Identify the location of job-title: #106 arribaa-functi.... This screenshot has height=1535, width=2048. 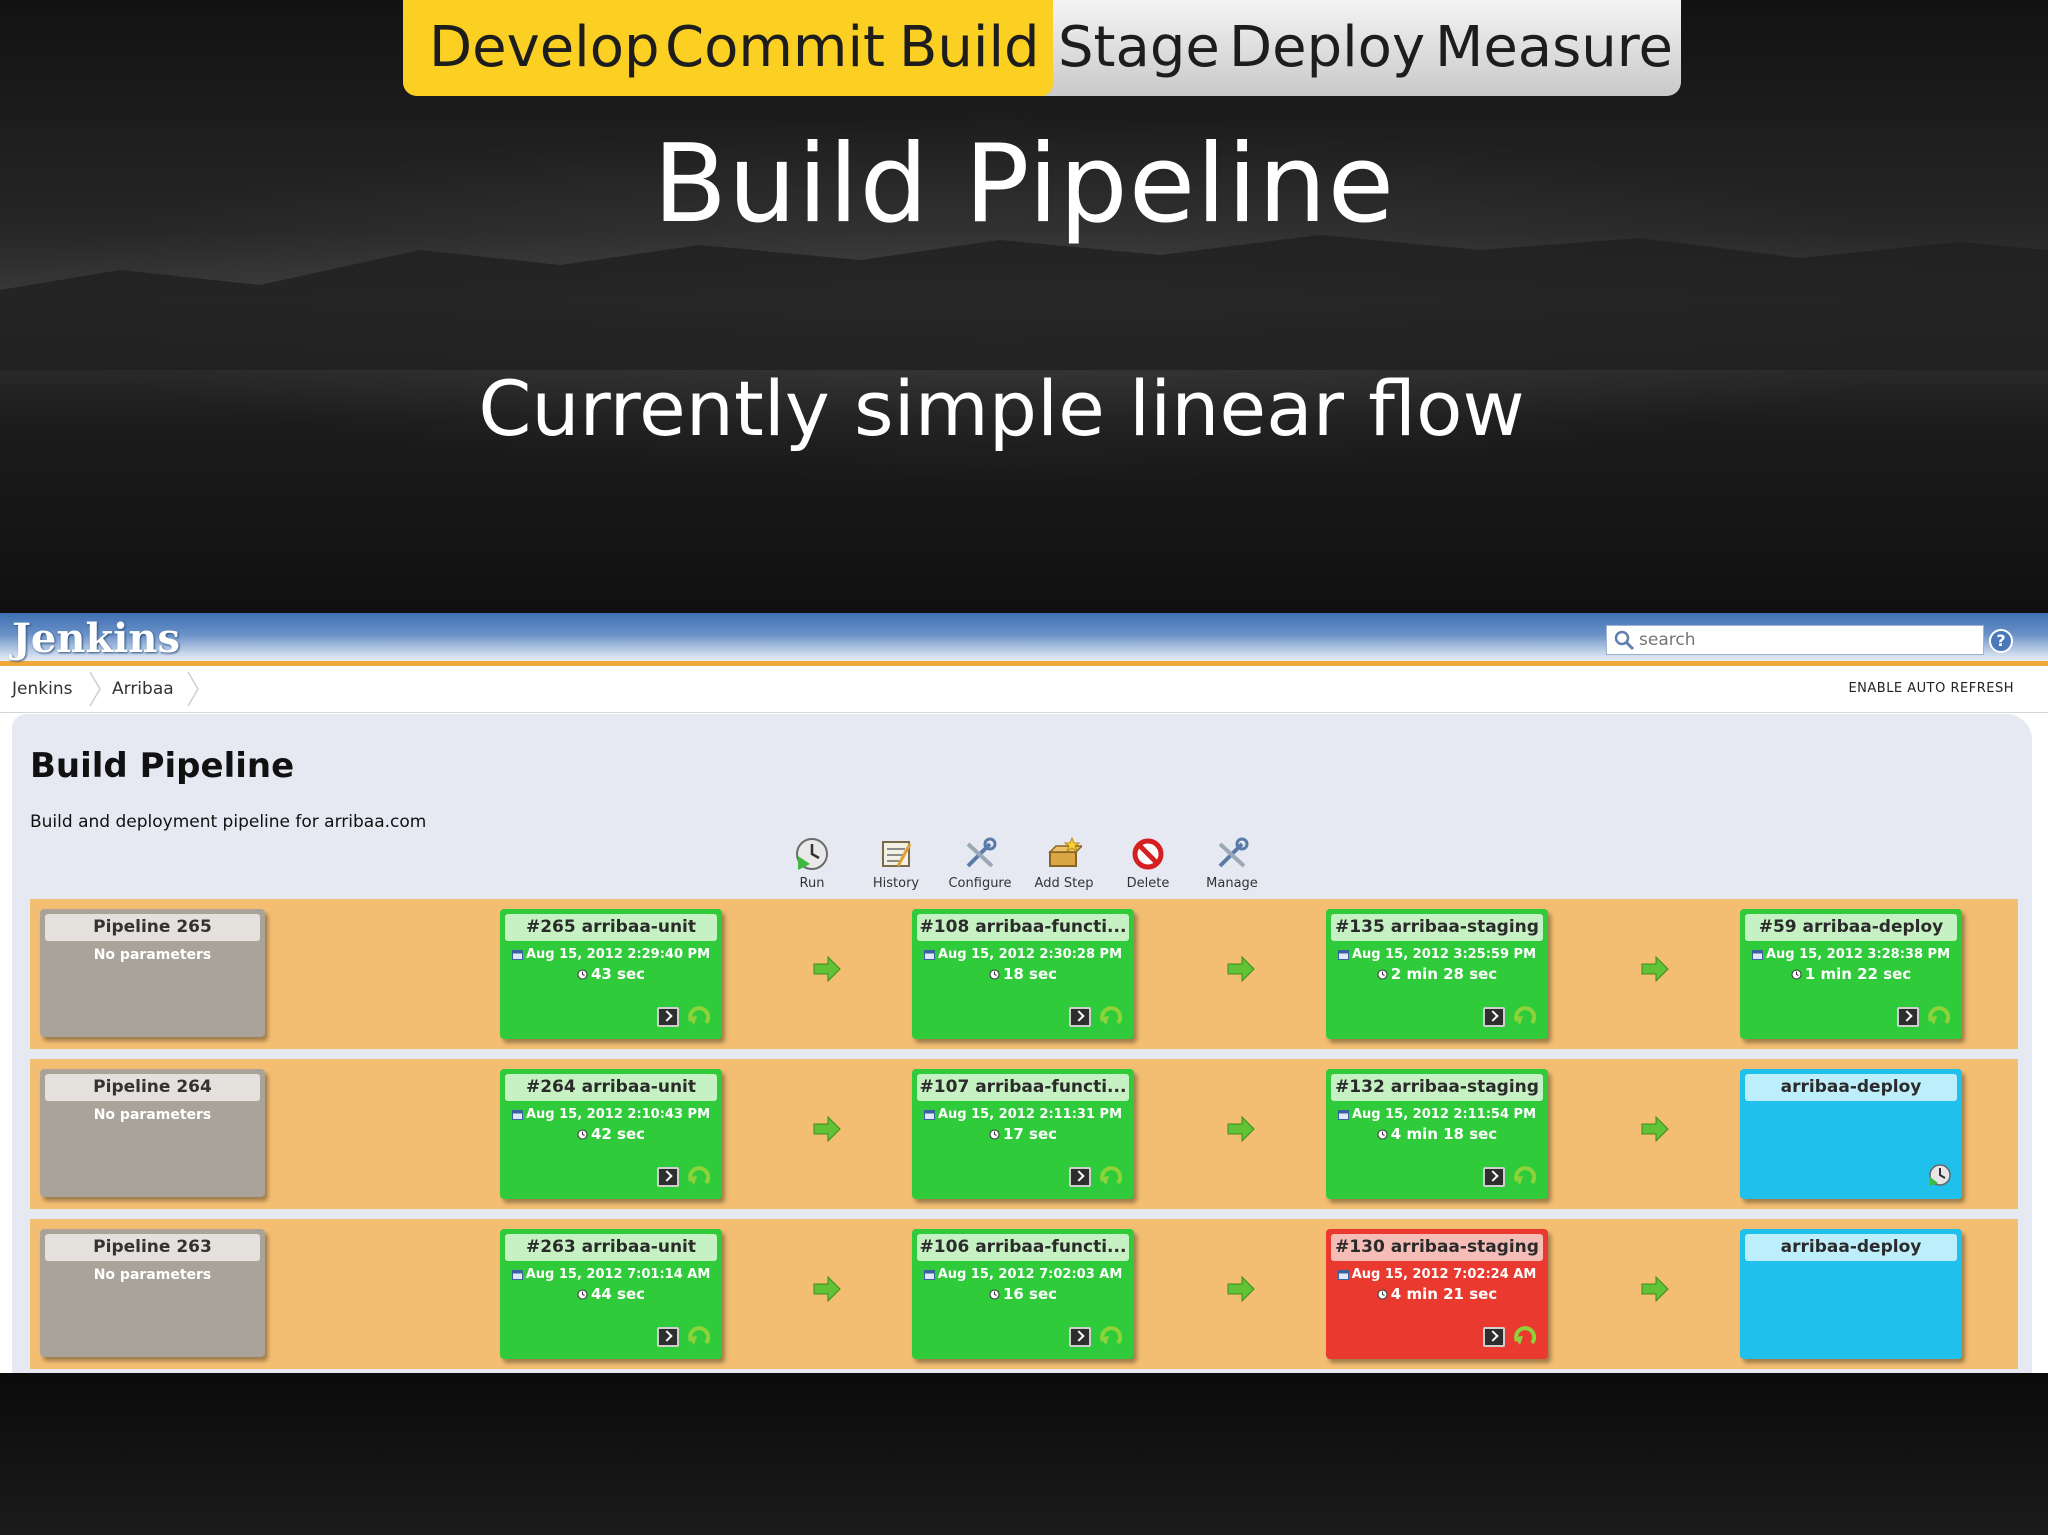
(1023, 1247).